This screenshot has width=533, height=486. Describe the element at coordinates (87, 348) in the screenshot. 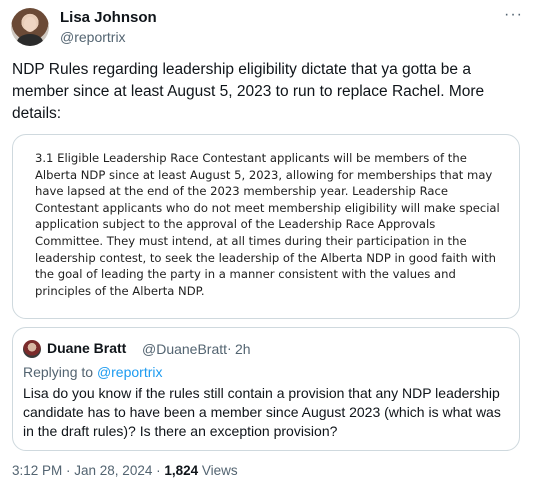

I see `quoted-author-name: Duane Bratt` at that location.